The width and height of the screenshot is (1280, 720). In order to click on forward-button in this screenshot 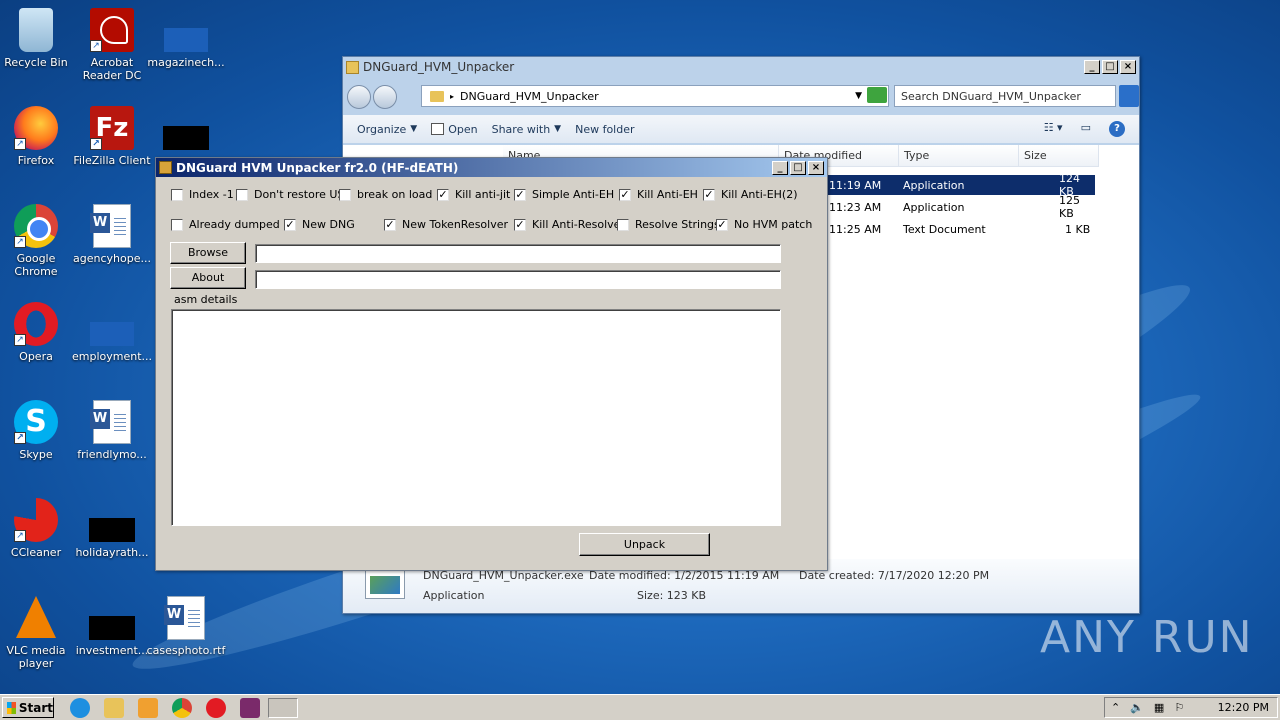, I will do `click(385, 97)`.